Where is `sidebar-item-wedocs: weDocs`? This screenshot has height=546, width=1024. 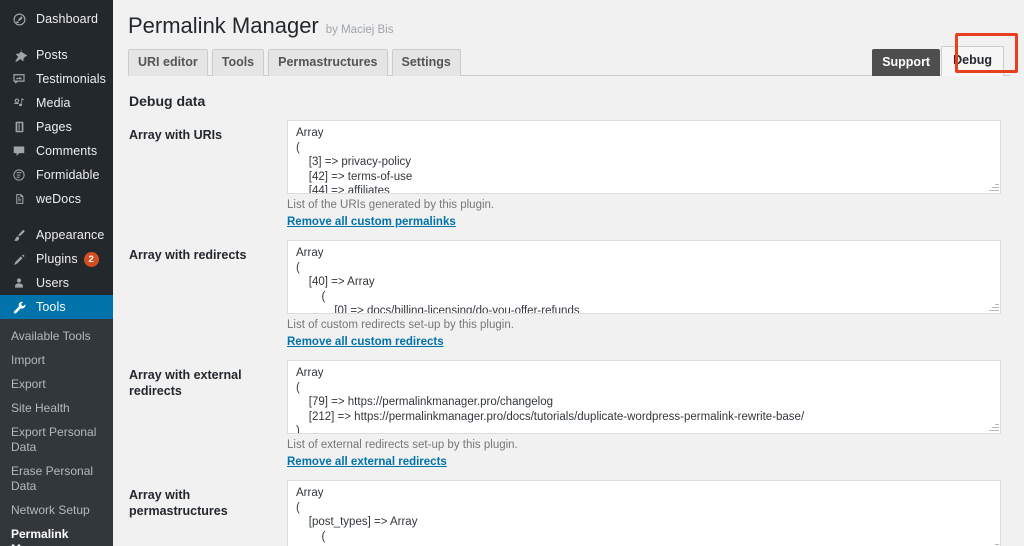 sidebar-item-wedocs: weDocs is located at coordinates (56, 199).